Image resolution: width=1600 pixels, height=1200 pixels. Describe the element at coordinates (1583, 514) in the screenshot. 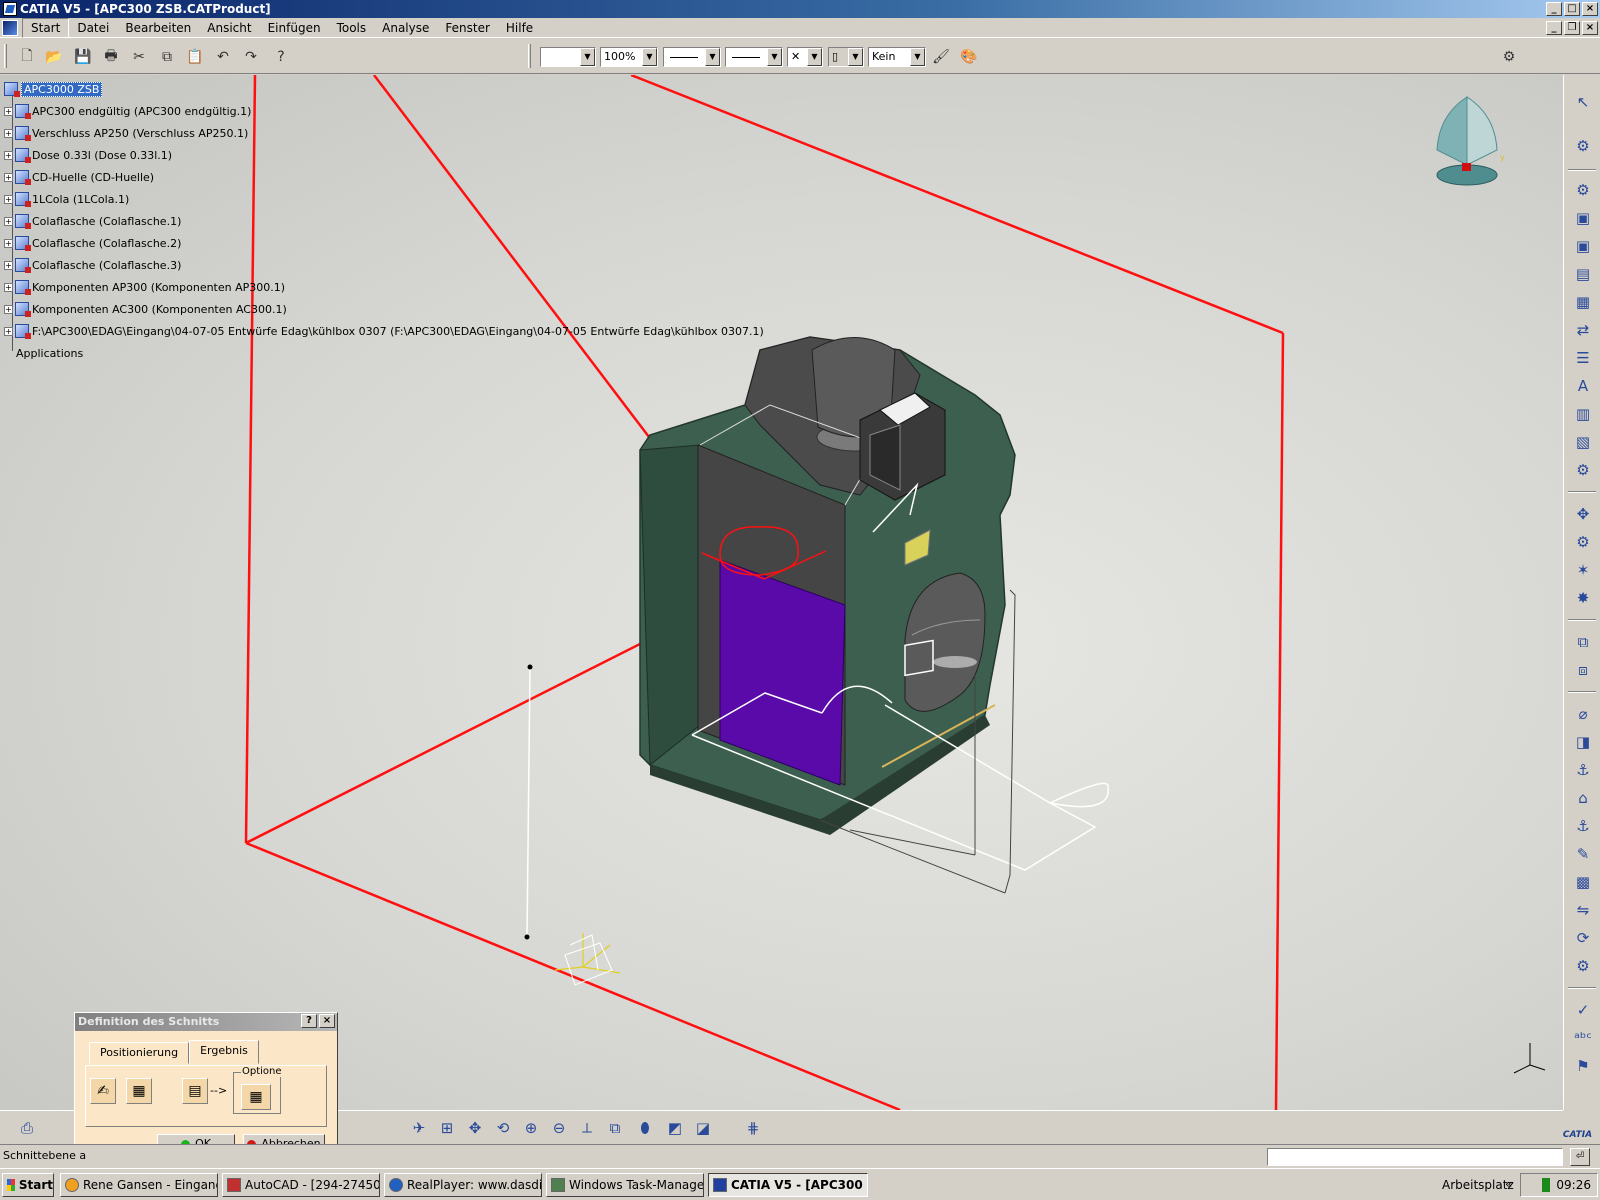

I see `manipulation-icon: ✥` at that location.